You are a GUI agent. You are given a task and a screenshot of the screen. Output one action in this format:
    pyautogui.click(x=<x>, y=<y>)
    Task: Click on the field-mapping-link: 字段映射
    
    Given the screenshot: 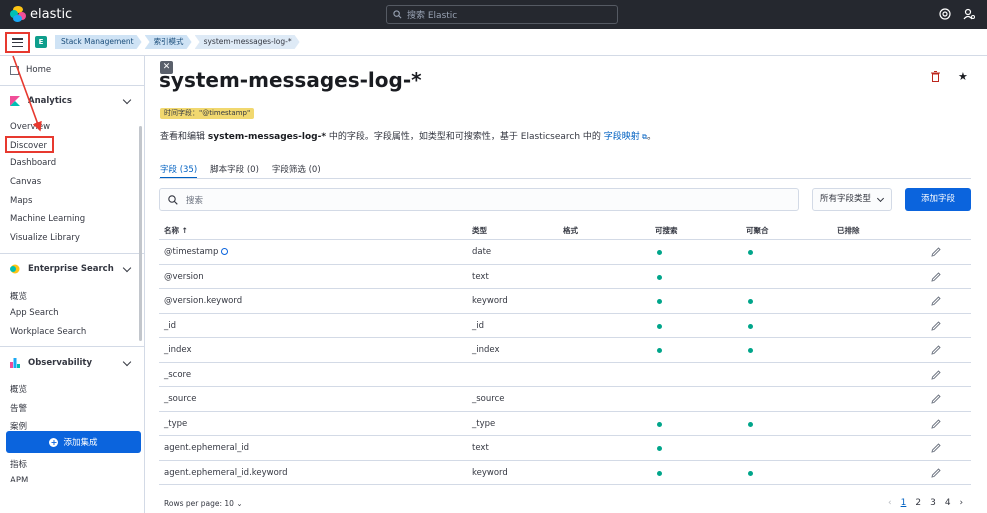 What is the action you would take?
    pyautogui.click(x=622, y=137)
    